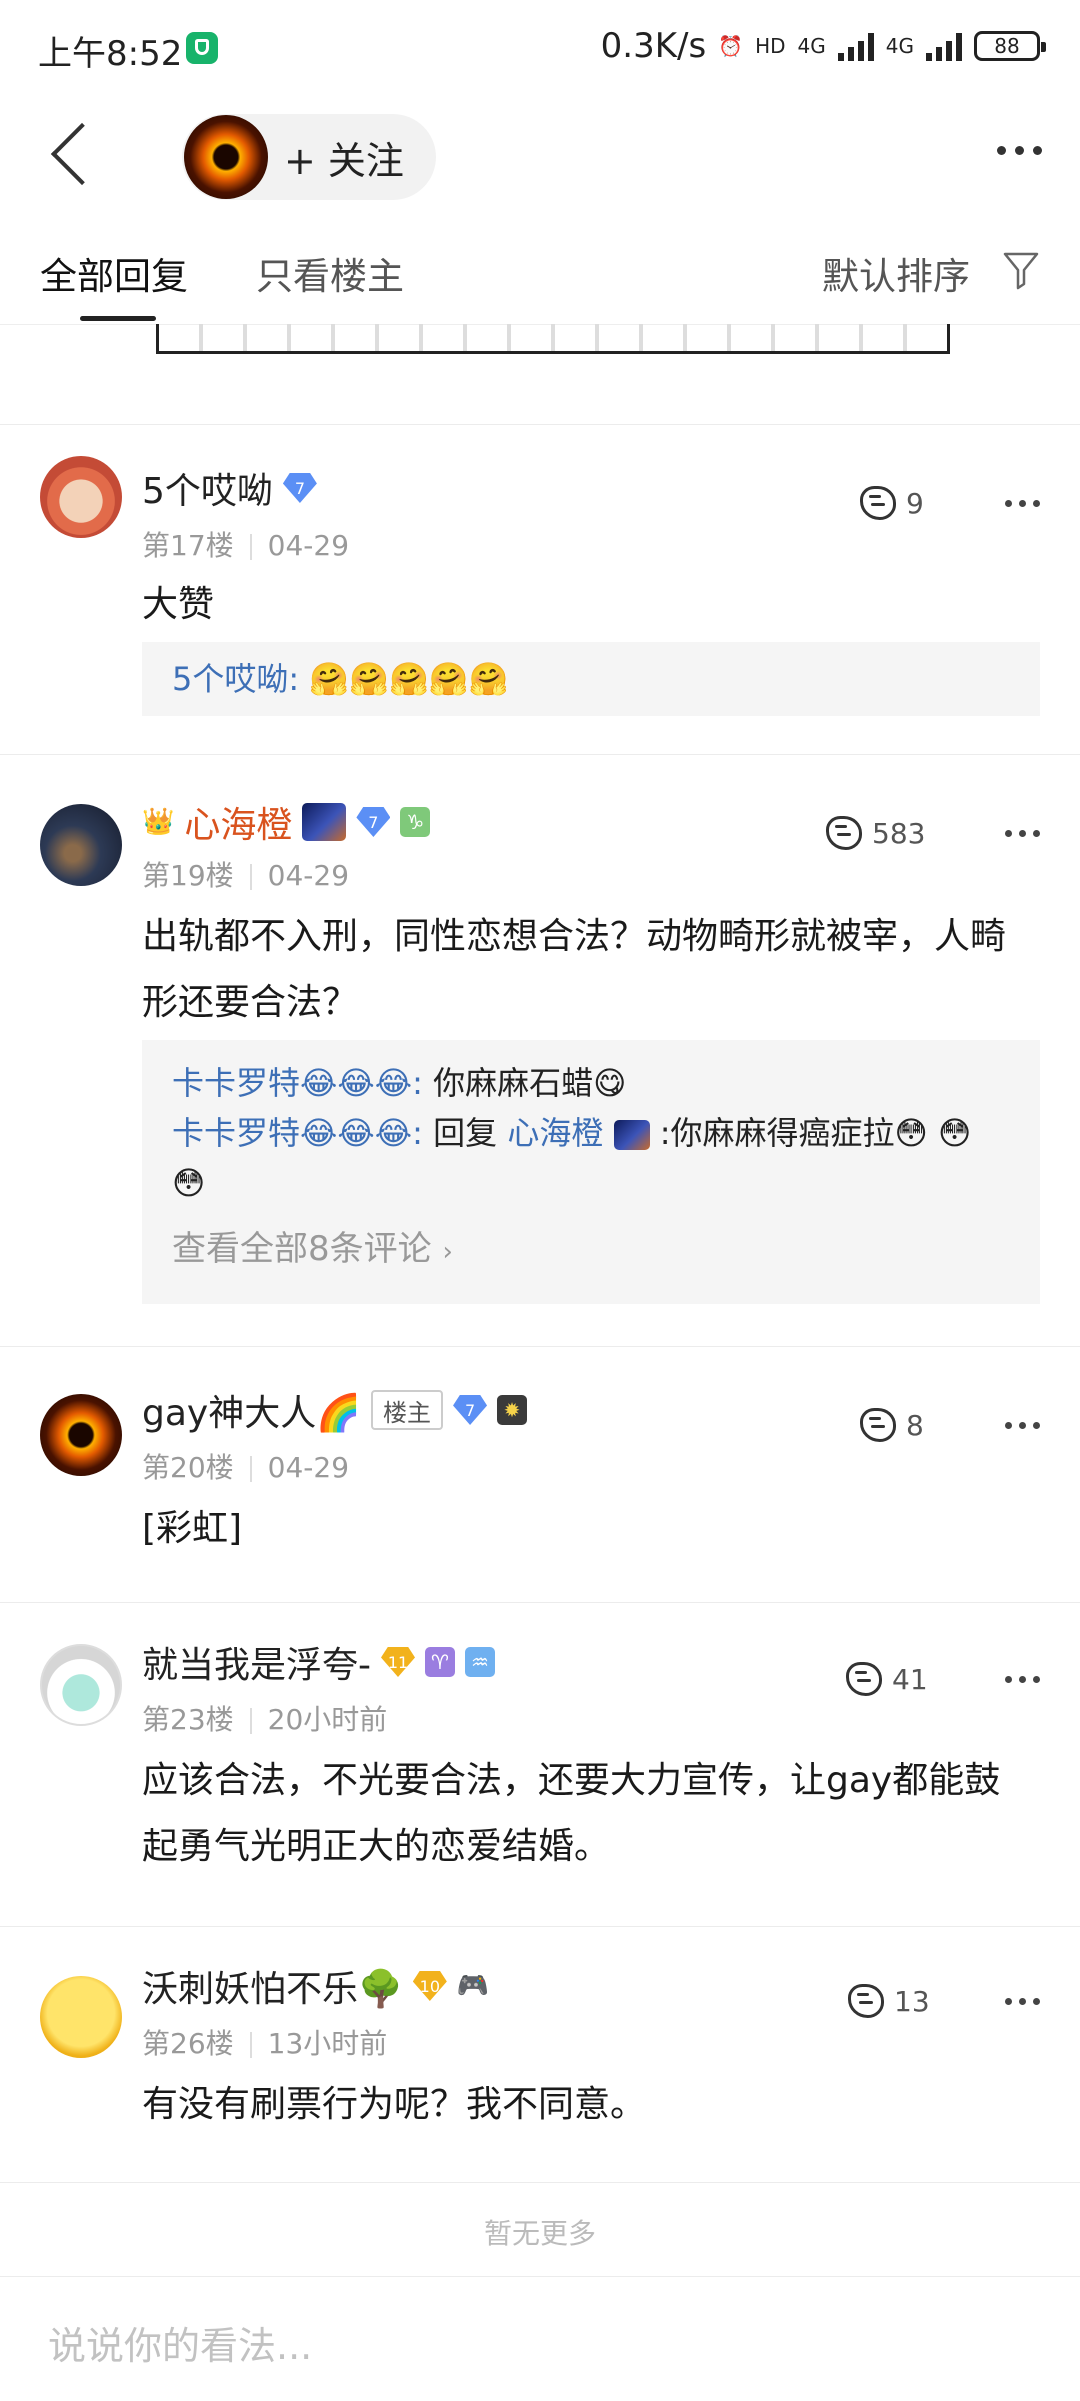  What do you see at coordinates (188, 875) in the screenshot?
I see `floor-number: 第19楼` at bounding box center [188, 875].